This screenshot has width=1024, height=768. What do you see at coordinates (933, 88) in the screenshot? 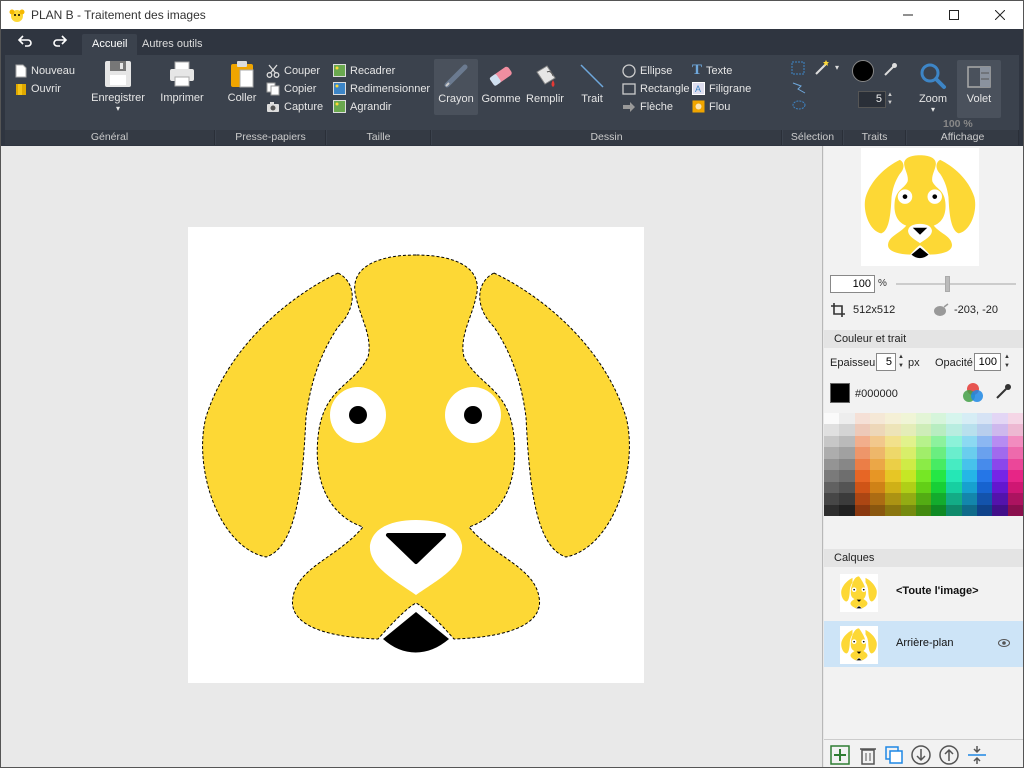
I see `zoom-button: Zoom ▾` at bounding box center [933, 88].